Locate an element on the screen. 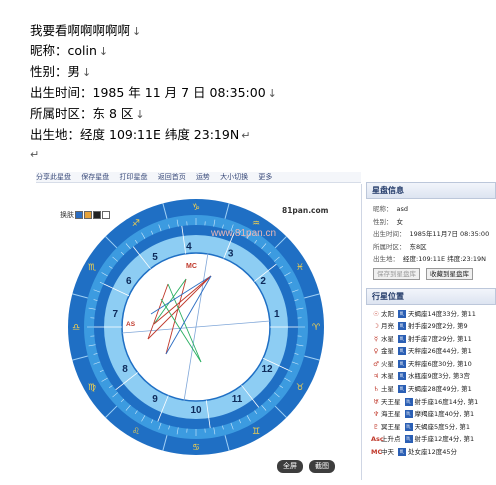  planet-row: ♄ 土星 ♏ 天蝎座28度49分, 第1 is located at coordinates (431, 389).